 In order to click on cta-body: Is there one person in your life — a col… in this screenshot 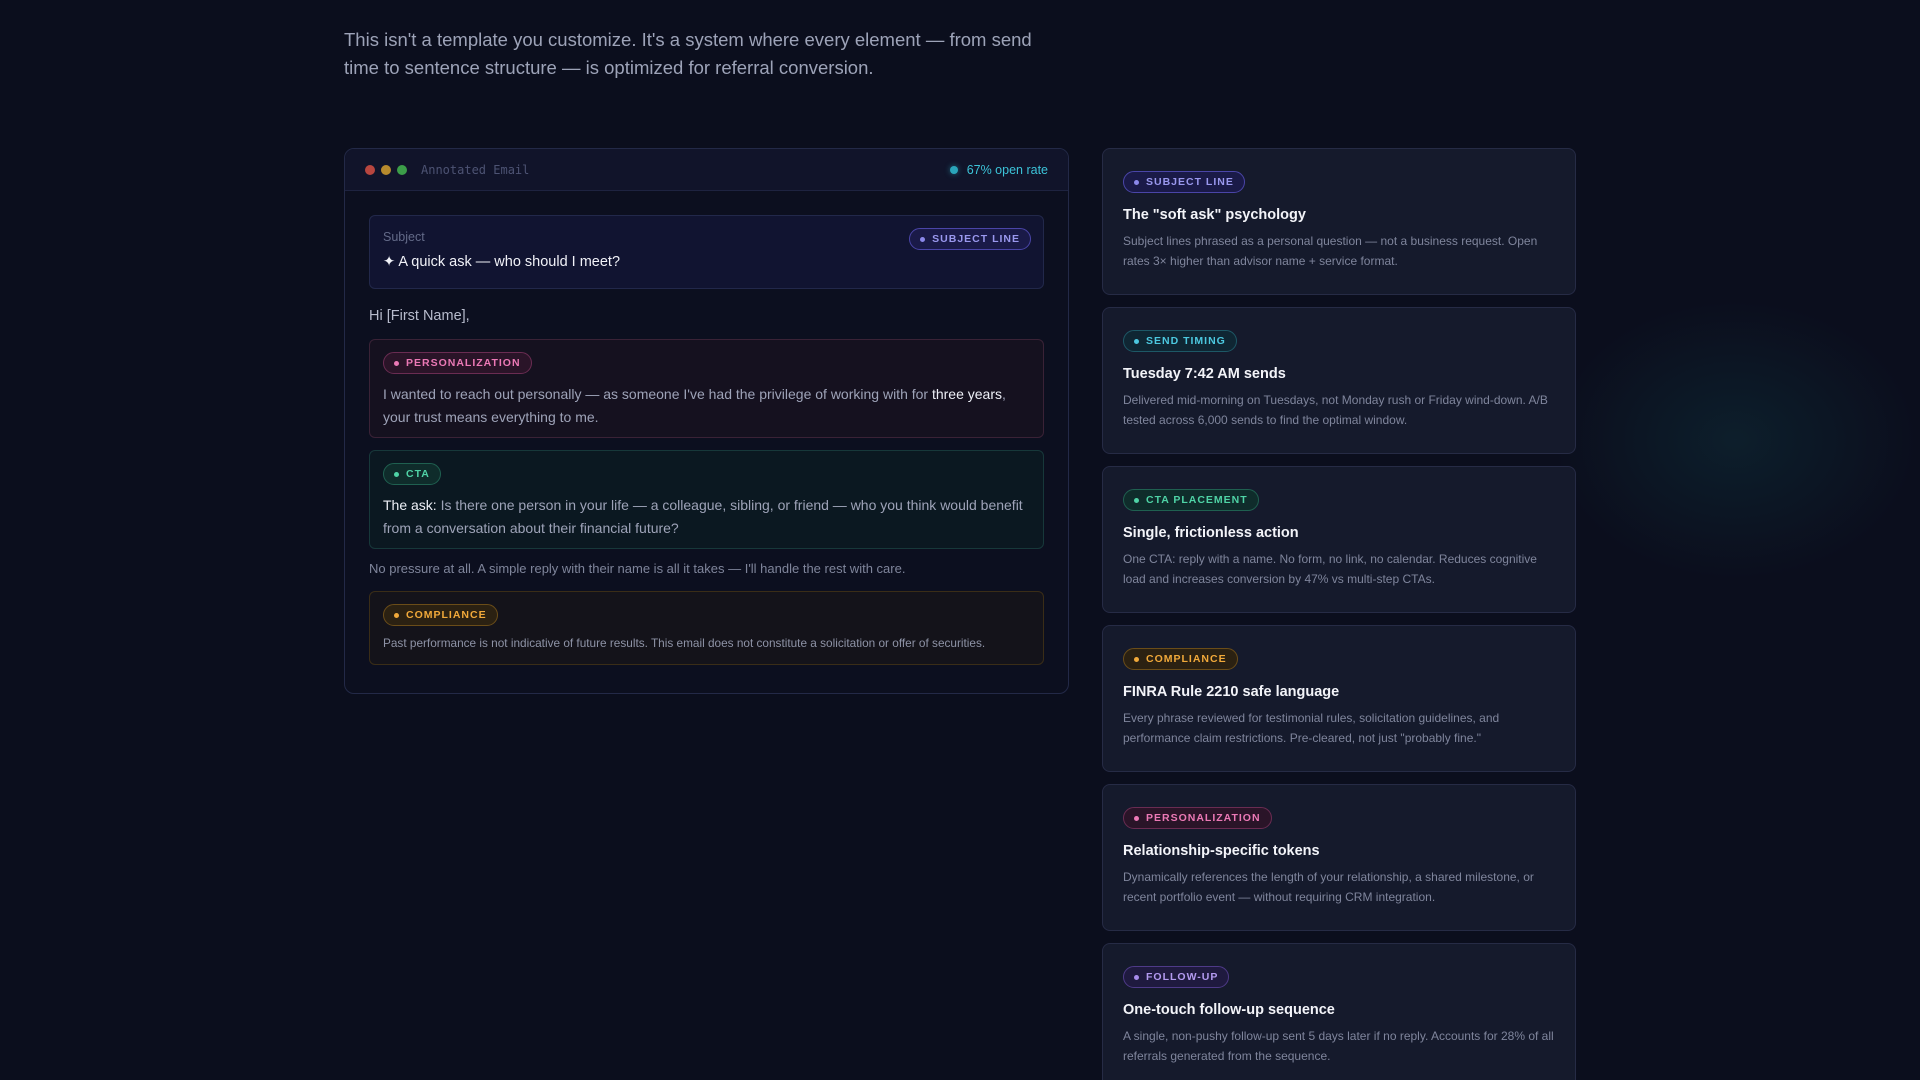, I will do `click(703, 516)`.